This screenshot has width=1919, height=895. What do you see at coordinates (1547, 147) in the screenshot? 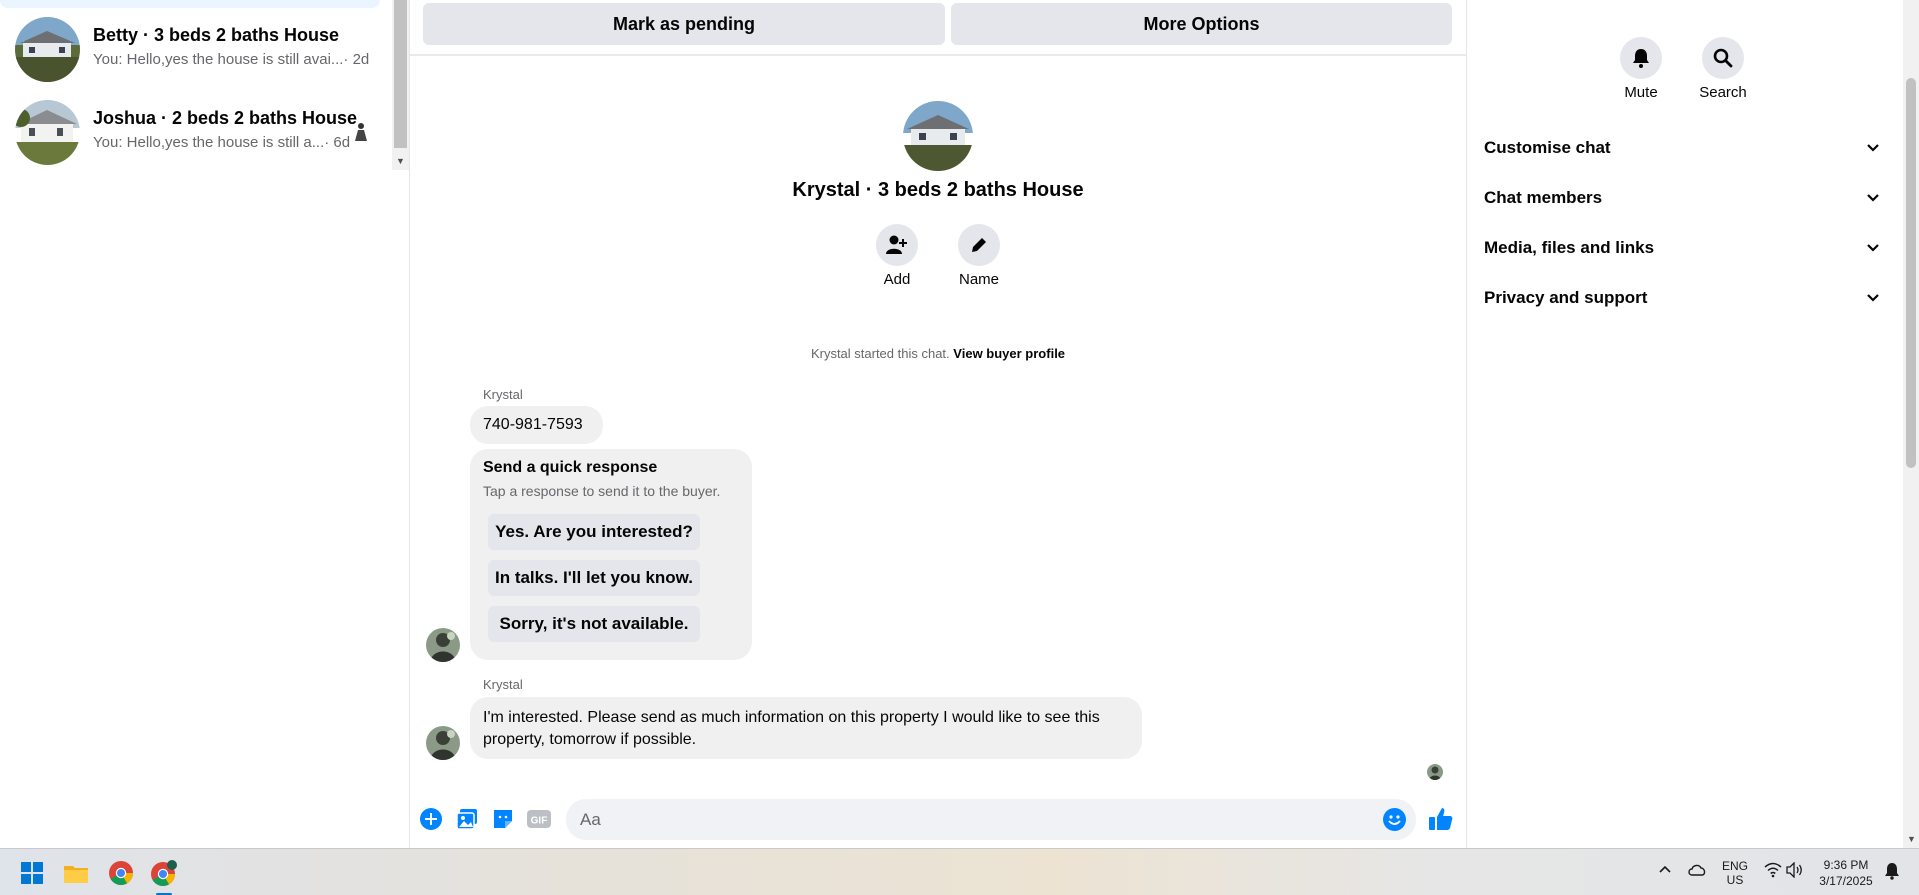
I see `section-label: Customise chat` at bounding box center [1547, 147].